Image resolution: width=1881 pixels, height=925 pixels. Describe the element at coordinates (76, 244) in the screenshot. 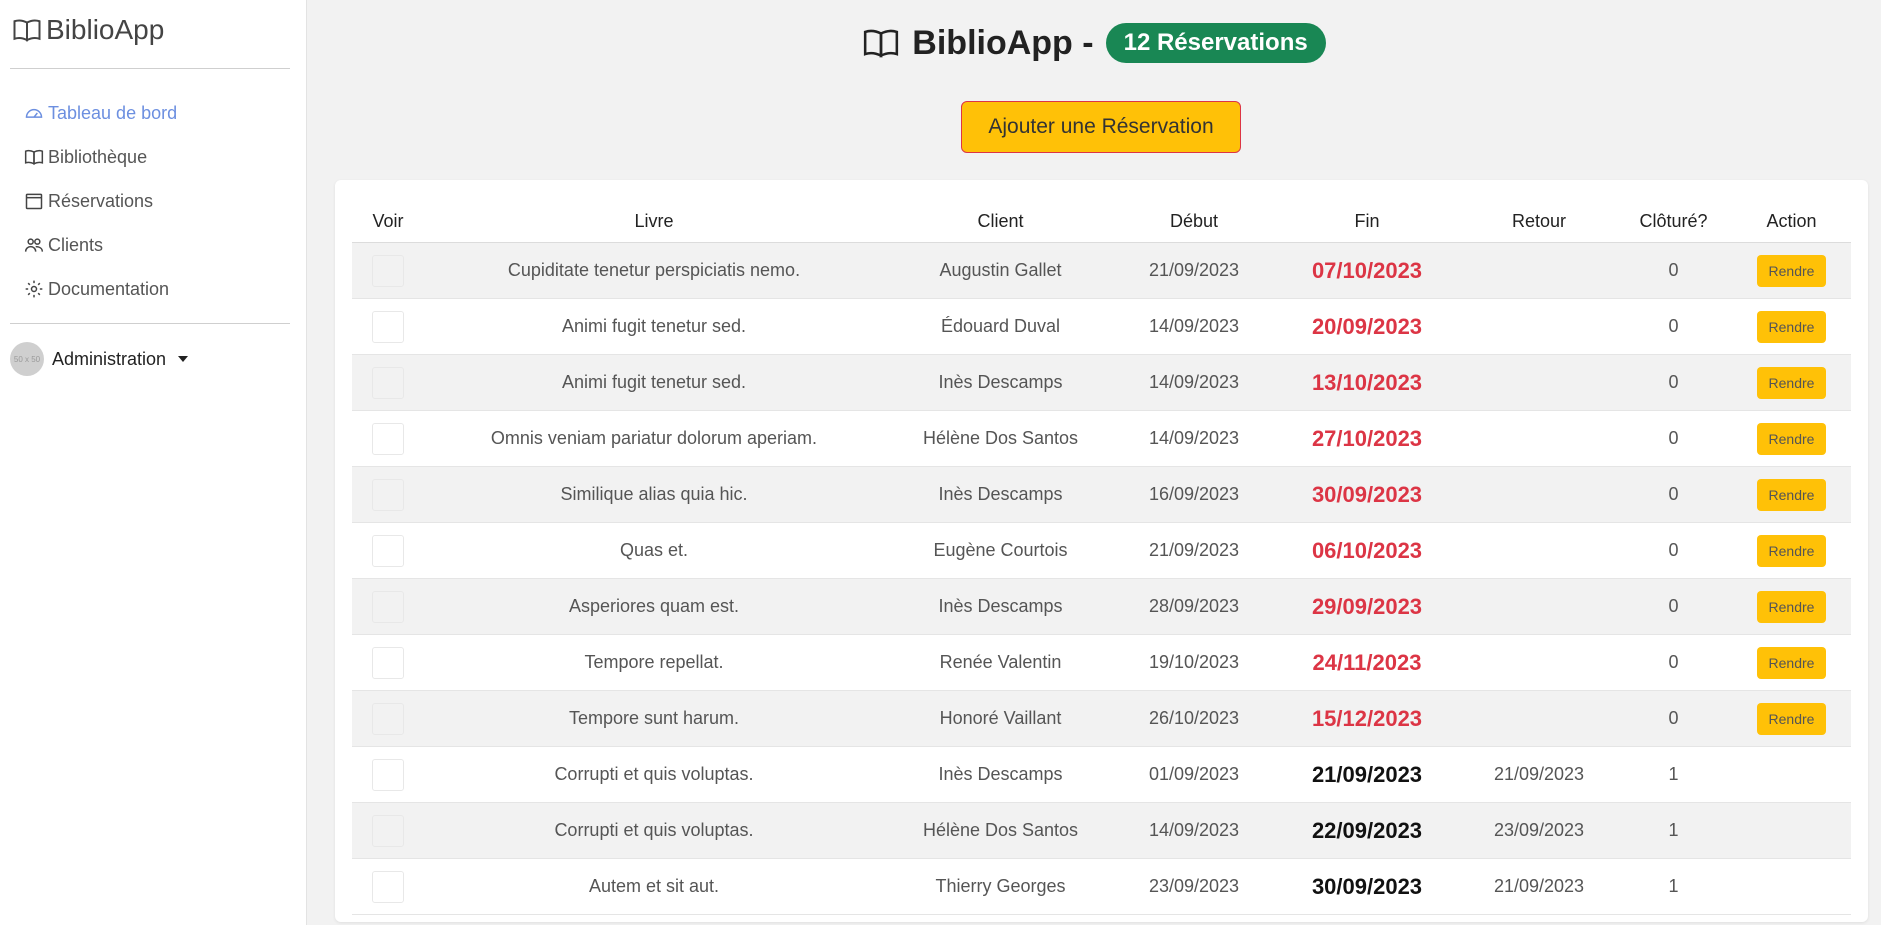

I see `sidebar-item-label: Clients` at that location.